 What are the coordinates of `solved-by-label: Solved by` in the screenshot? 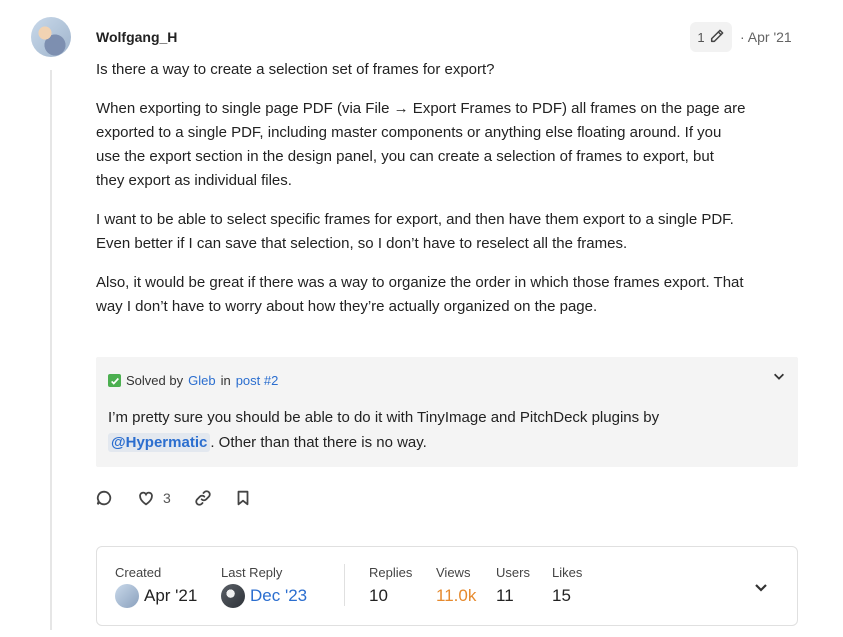 It's located at (155, 380).